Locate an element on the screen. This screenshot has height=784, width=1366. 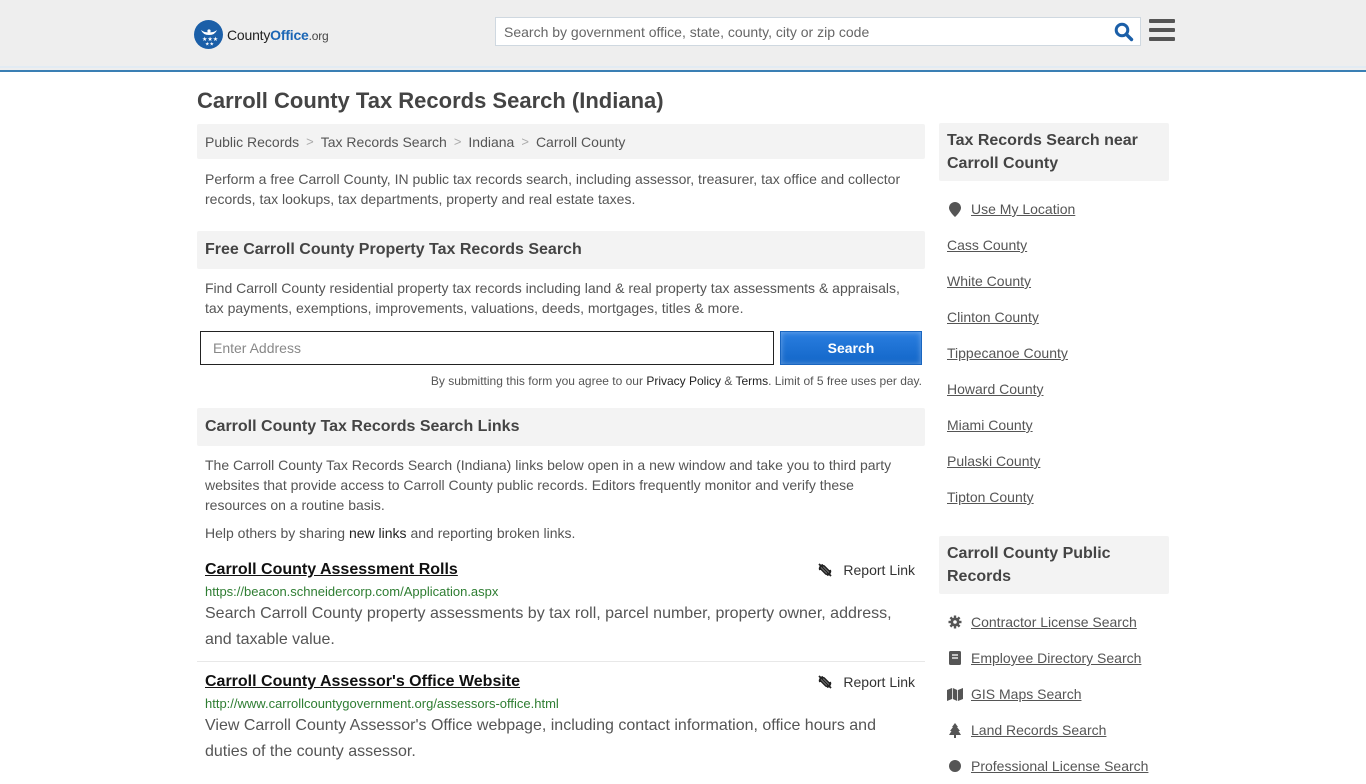
breadcrumb-public-records: Public Records is located at coordinates (252, 142).